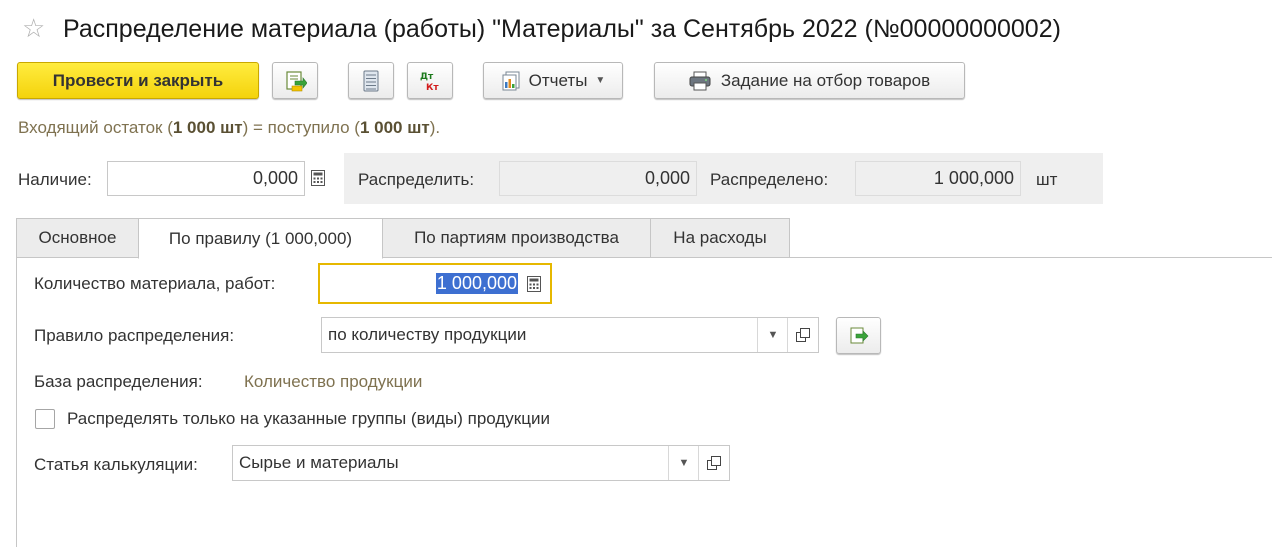 Image resolution: width=1272 pixels, height=547 pixels. I want to click on tab-by-production-batches: По партиям производства, so click(516, 238).